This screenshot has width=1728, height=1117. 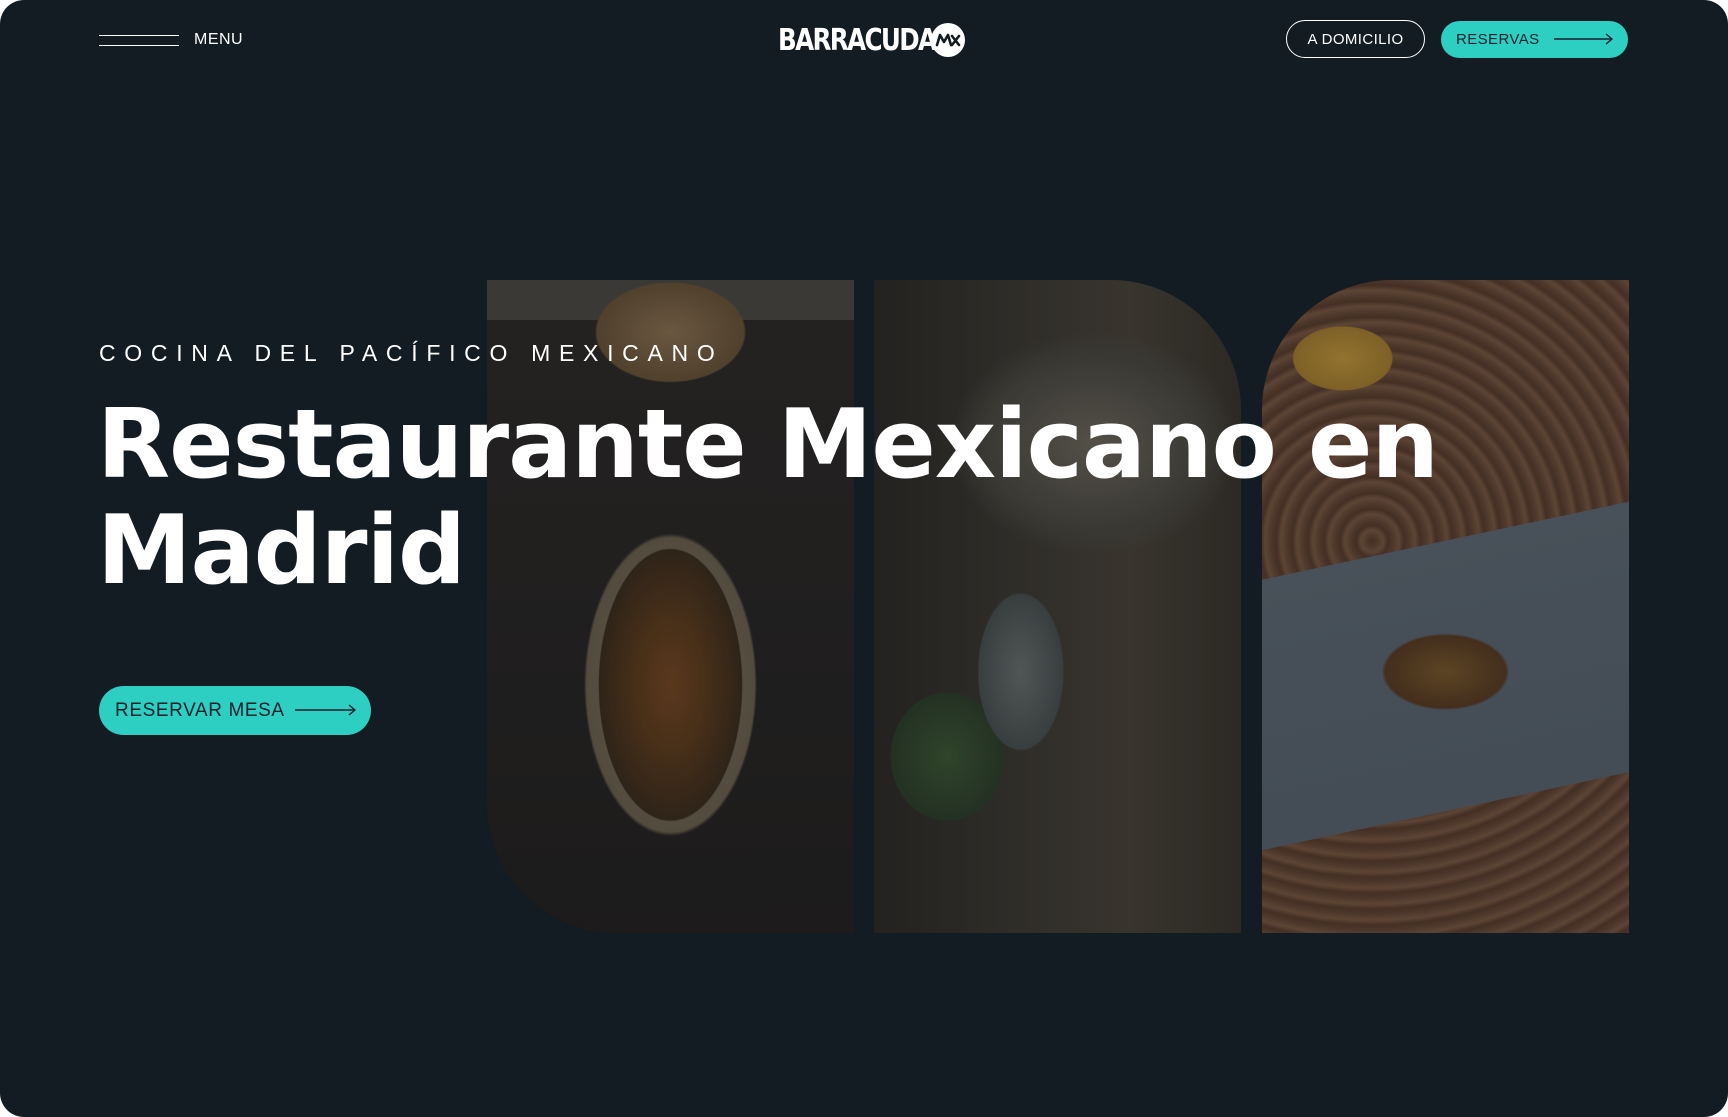 I want to click on book-table-button-label: RESERVAR MESA, so click(x=200, y=710).